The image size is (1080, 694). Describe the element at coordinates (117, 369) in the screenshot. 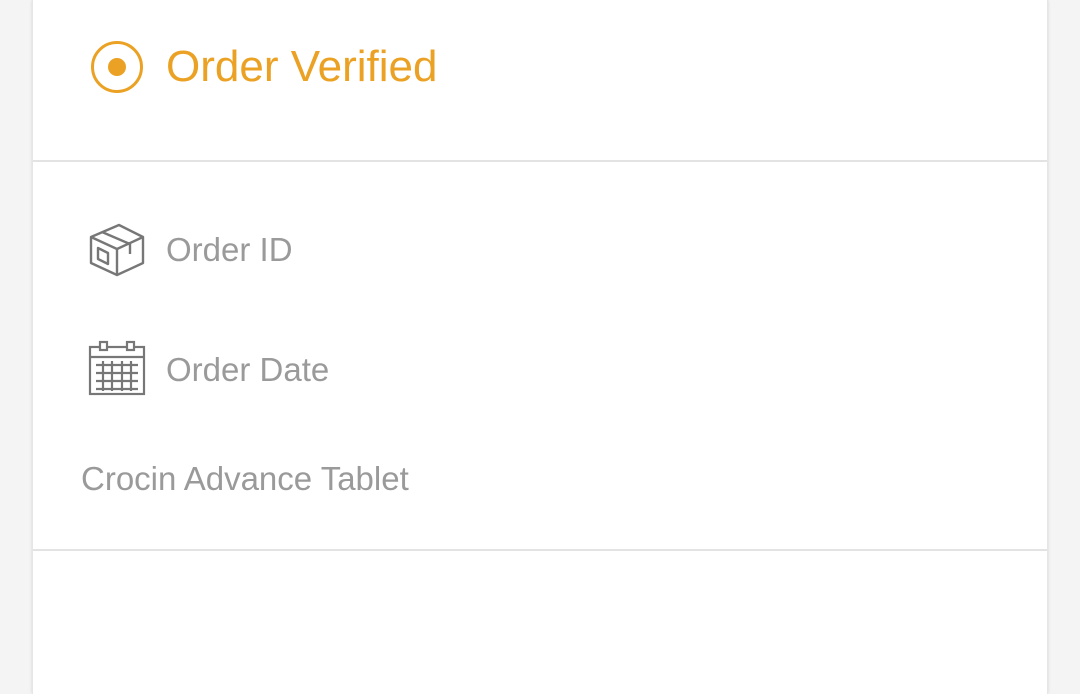

I see `calendar-icon` at that location.